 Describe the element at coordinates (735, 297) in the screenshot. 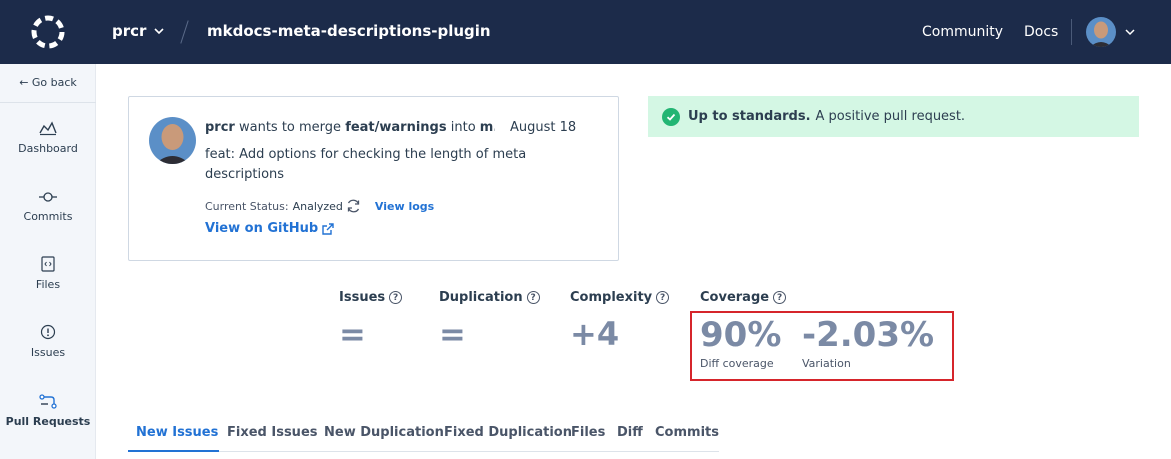

I see `metric-title: Coverage` at that location.